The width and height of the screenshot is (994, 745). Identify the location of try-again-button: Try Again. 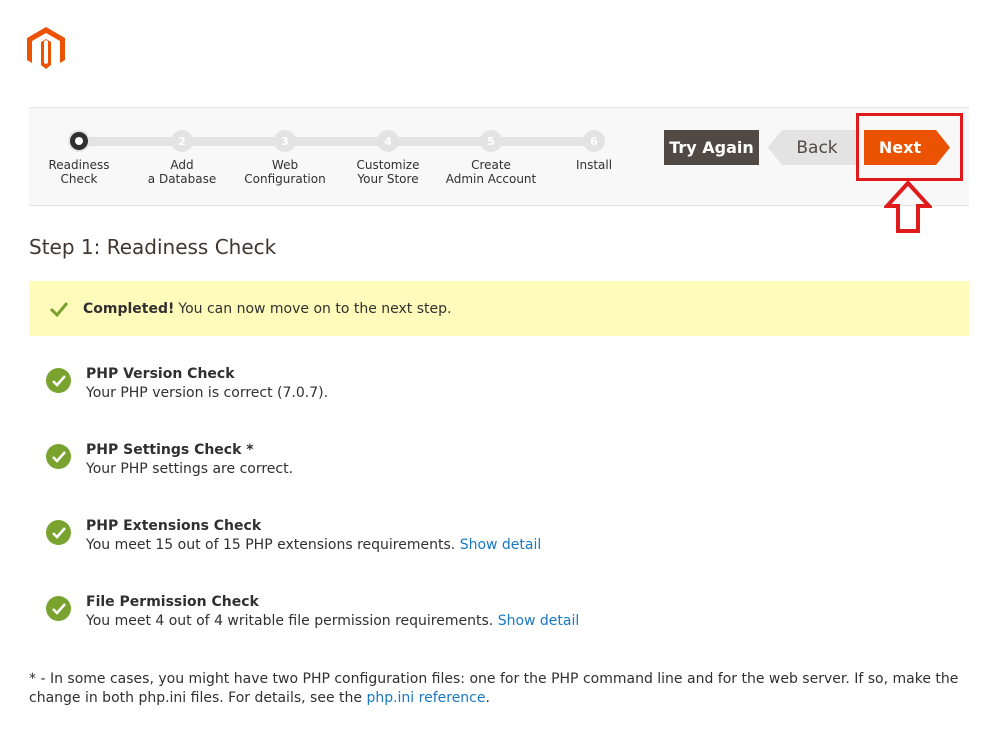
(711, 147).